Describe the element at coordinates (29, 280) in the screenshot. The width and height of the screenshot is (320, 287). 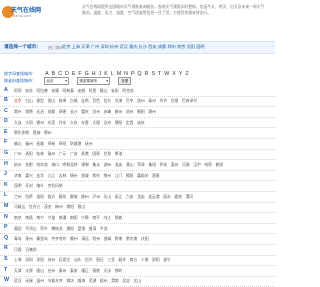
I see `city-link: 无锡` at that location.